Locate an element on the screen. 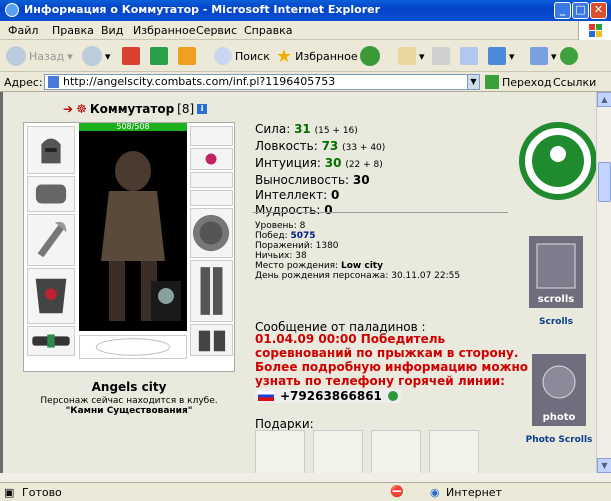 The height and width of the screenshot is (501, 611). msn-button is located at coordinates (569, 56).